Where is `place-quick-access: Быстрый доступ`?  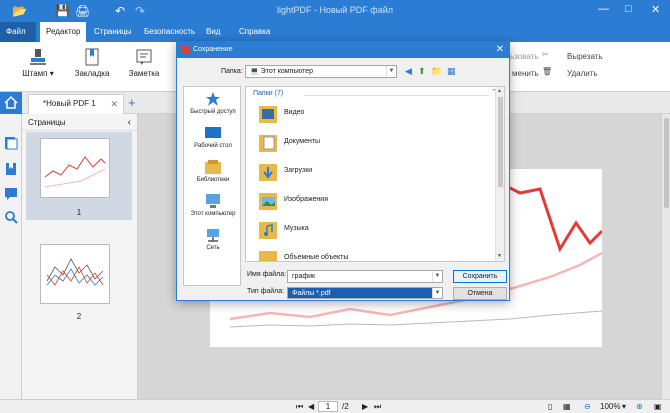 place-quick-access: Быстрый доступ is located at coordinates (213, 103).